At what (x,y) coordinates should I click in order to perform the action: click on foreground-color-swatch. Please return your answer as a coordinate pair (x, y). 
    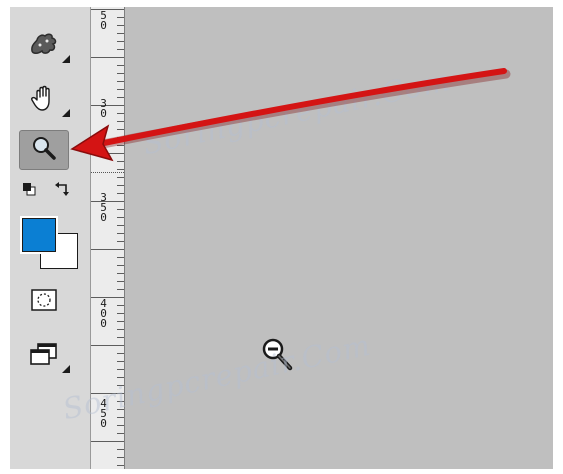
    Looking at the image, I should click on (39, 235).